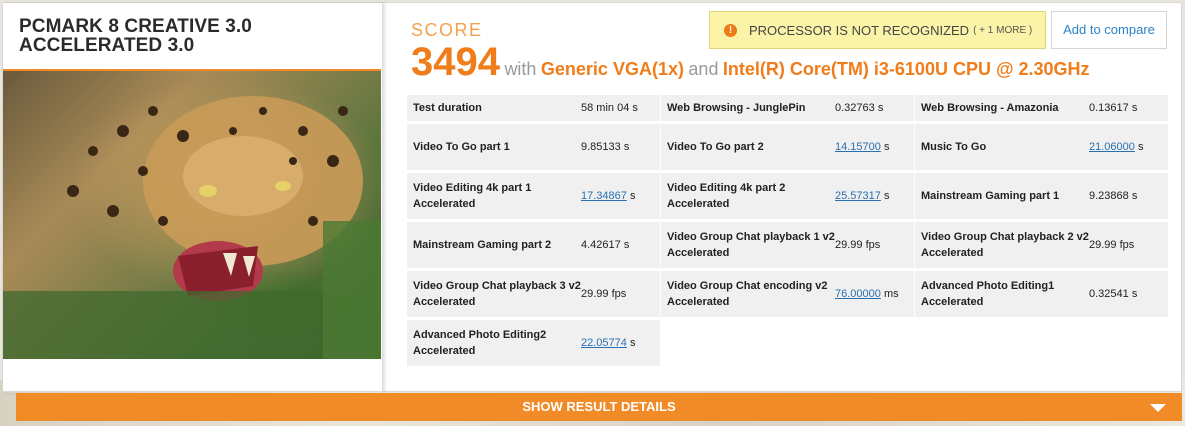 The height and width of the screenshot is (426, 1185). I want to click on result-value: 58 min 04 s, so click(609, 108).